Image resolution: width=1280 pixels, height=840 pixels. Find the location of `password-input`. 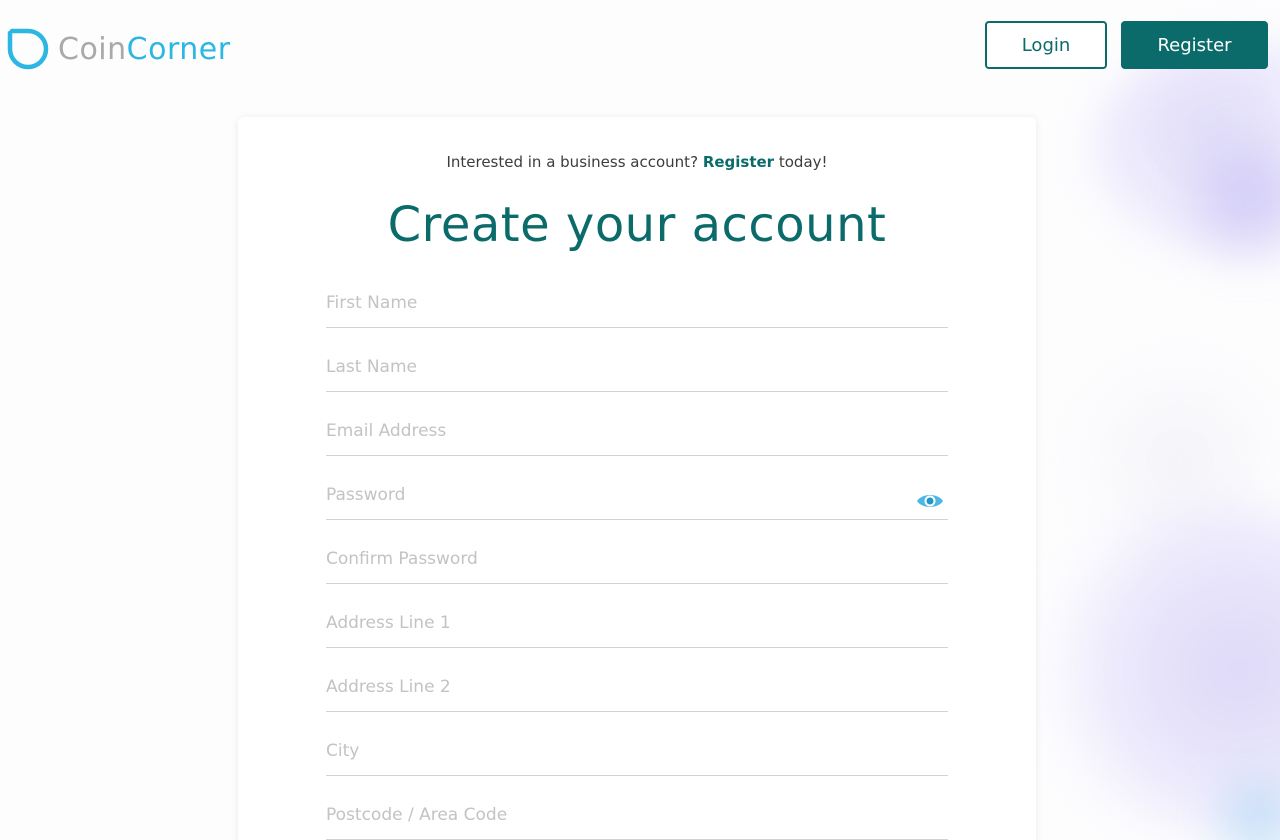

password-input is located at coordinates (637, 495).